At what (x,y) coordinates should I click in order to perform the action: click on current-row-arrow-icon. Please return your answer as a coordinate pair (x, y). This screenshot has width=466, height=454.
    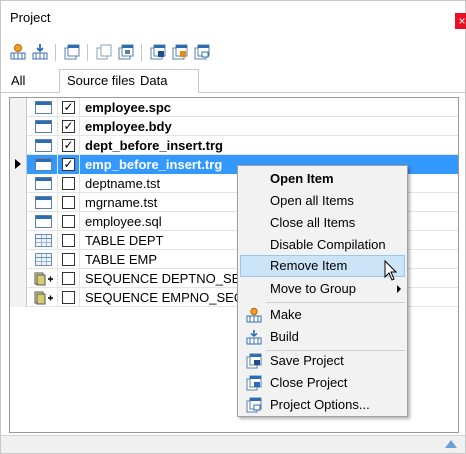
    Looking at the image, I should click on (18, 164).